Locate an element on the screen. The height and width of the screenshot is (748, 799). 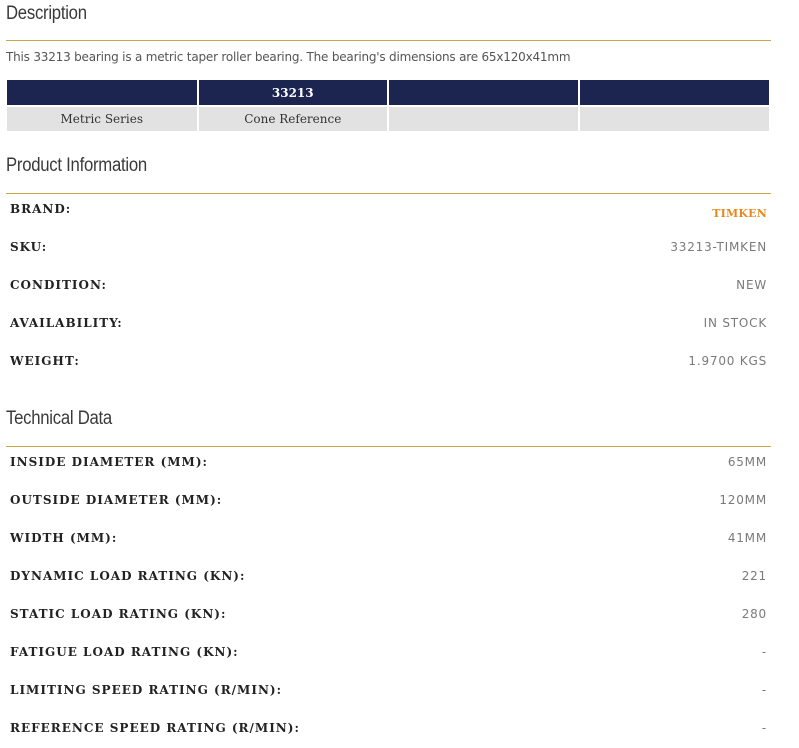
outside-diameter-value: 120MM is located at coordinates (743, 500).